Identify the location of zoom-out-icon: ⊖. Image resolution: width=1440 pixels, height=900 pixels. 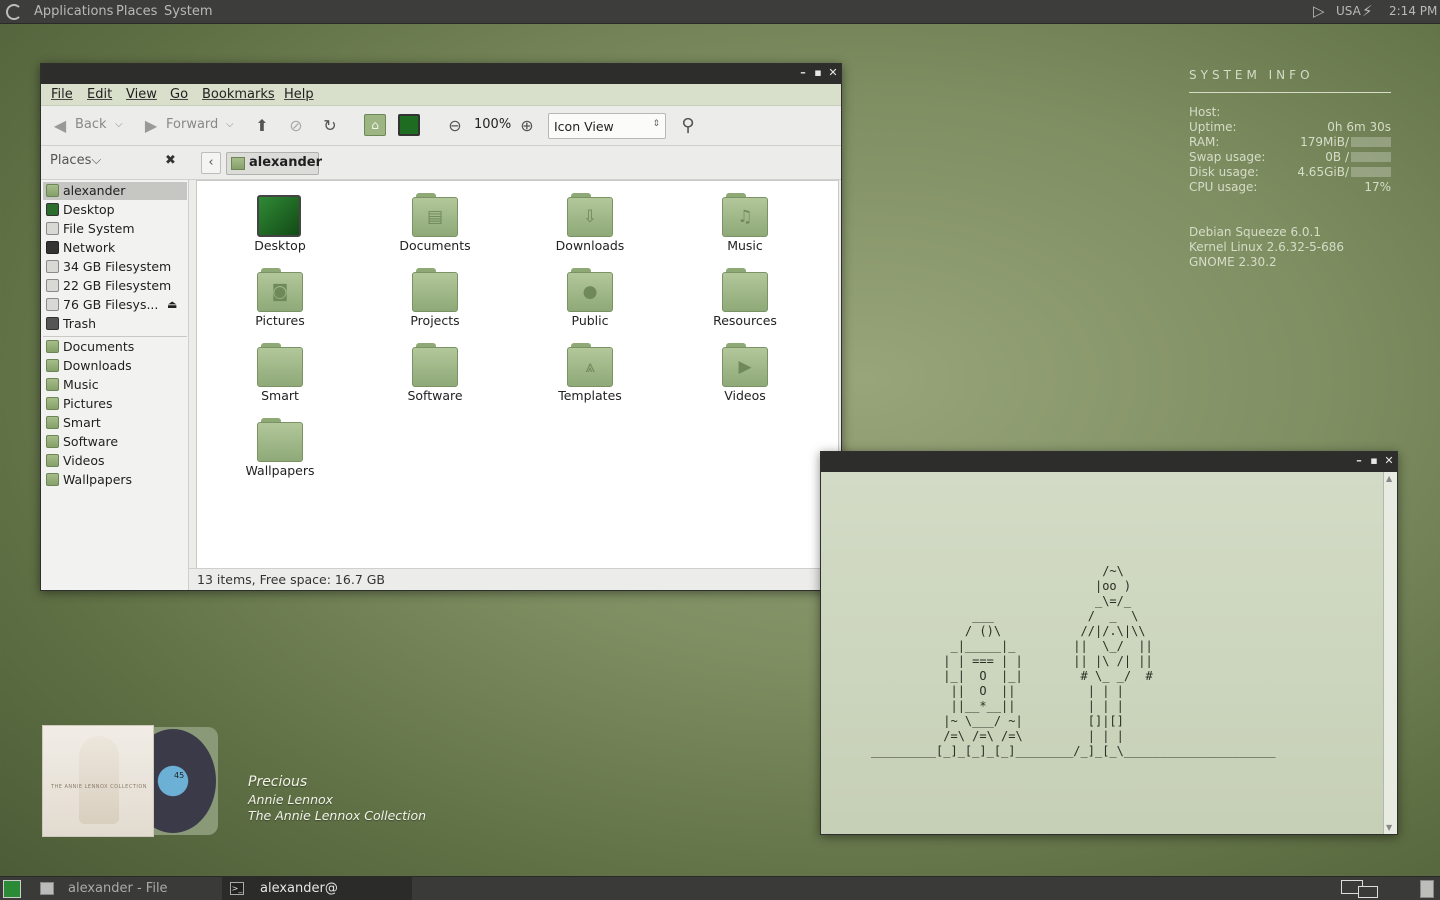
(455, 125).